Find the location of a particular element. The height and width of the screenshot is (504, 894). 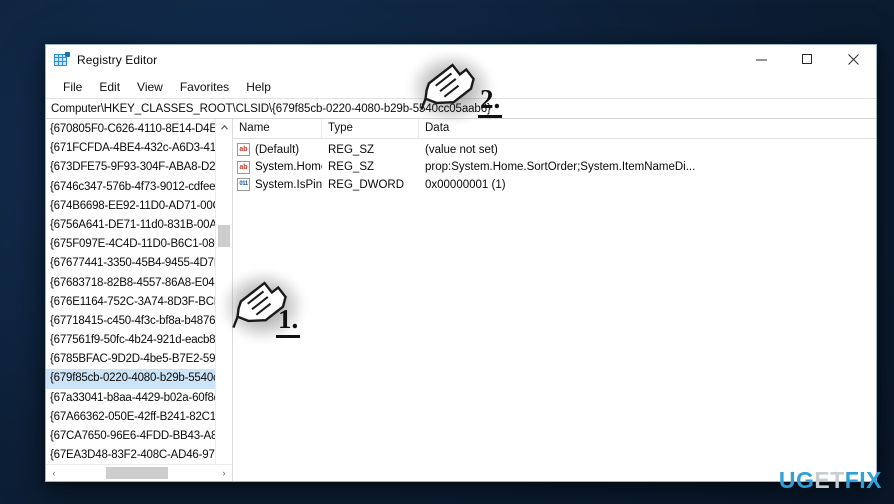

tree-item: {67683718-82B8-4557-86A8-E04D169 is located at coordinates (139, 283).